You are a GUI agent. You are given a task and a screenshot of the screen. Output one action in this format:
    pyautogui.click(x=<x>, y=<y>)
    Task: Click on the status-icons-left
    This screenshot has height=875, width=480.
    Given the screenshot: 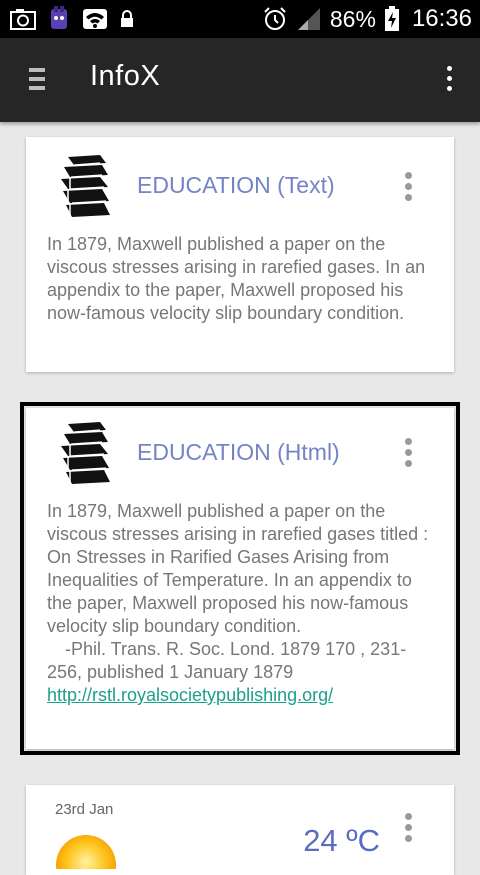 What is the action you would take?
    pyautogui.click(x=72, y=19)
    